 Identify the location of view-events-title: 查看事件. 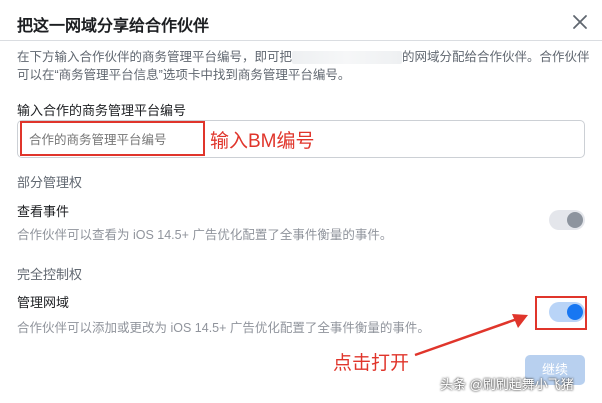
(43, 211).